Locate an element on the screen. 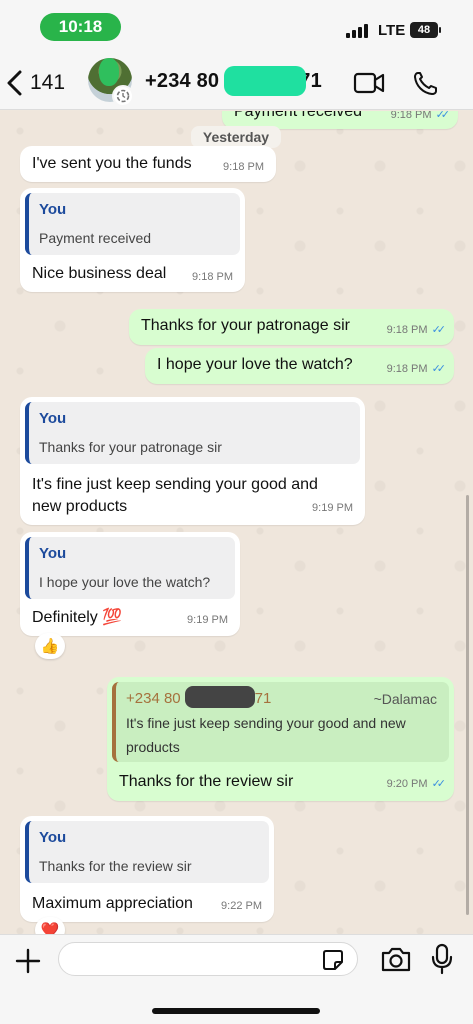 This screenshot has height=1024, width=473. quote-text: I hope your love the watch? is located at coordinates (125, 582).